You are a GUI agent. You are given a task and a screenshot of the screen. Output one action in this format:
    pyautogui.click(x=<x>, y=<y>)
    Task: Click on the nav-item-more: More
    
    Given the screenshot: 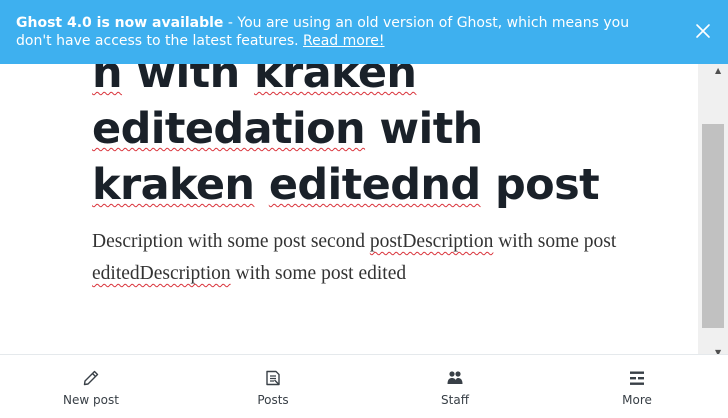 What is the action you would take?
    pyautogui.click(x=637, y=386)
    